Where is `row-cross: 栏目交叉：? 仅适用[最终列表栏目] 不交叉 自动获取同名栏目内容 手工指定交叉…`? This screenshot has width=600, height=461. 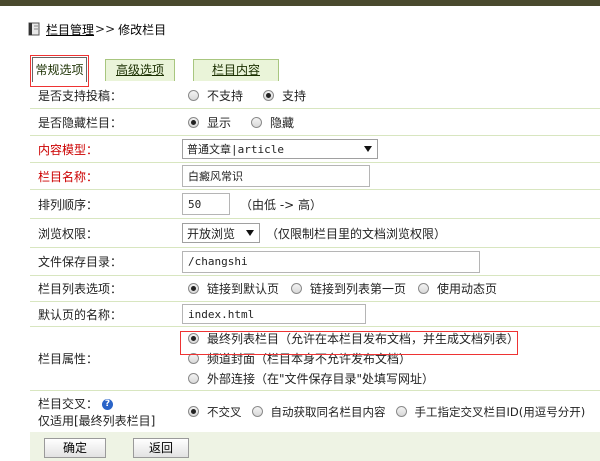
row-cross: 栏目交叉：? 仅适用[最终列表栏目] 不交叉 自动获取同名栏目内容 手工指定交叉… is located at coordinates (315, 411).